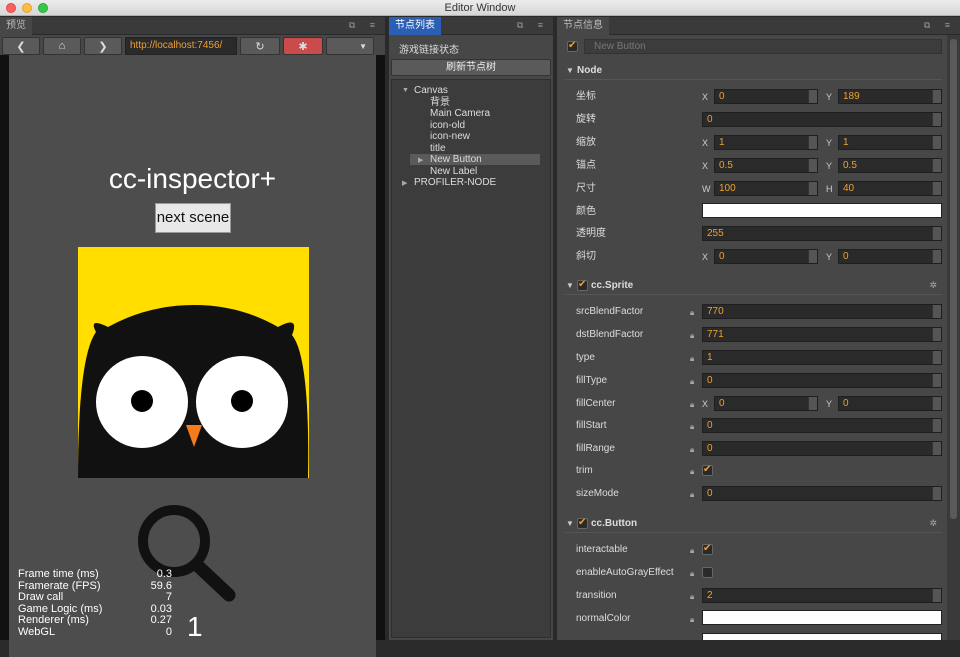  Describe the element at coordinates (822, 334) in the screenshot. I see `dst-blend-input: 771` at that location.